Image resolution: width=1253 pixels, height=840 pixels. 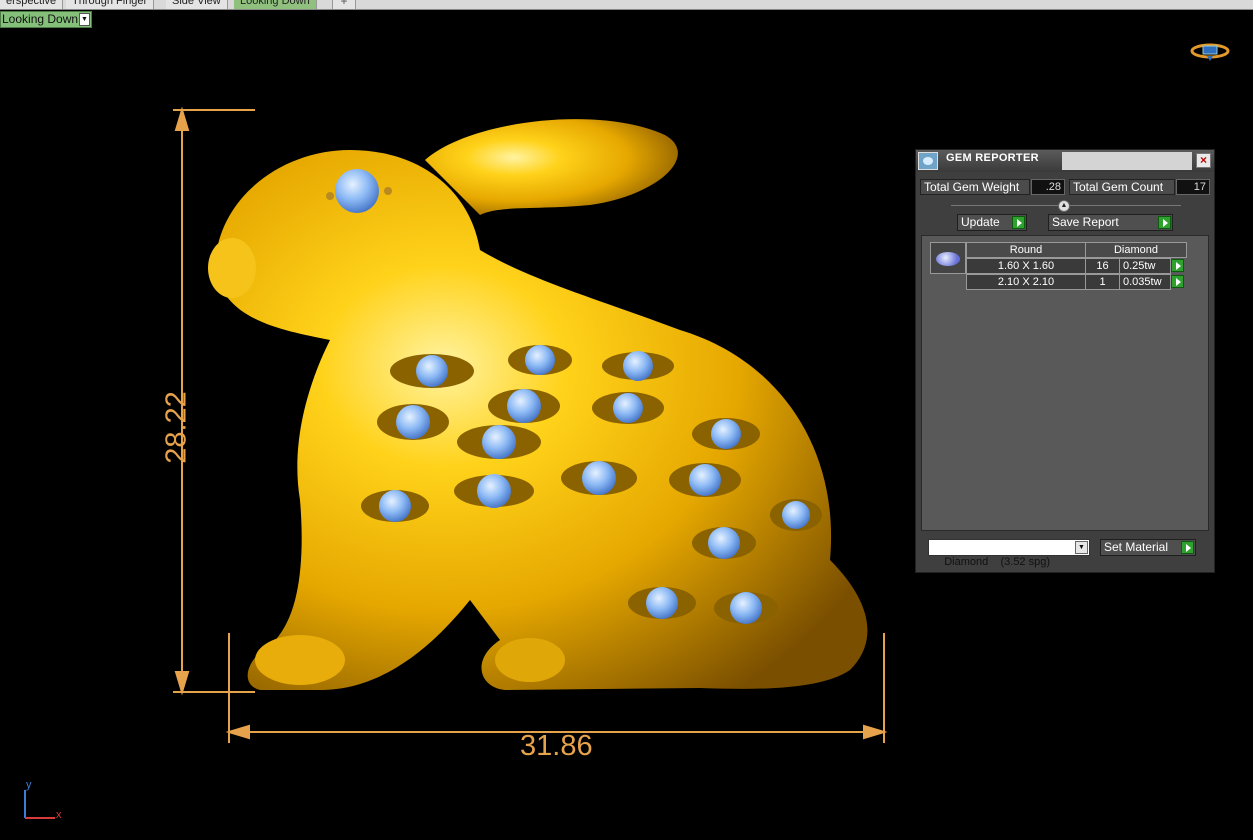 What do you see at coordinates (344, 4) in the screenshot?
I see `add-tab-button: +` at bounding box center [344, 4].